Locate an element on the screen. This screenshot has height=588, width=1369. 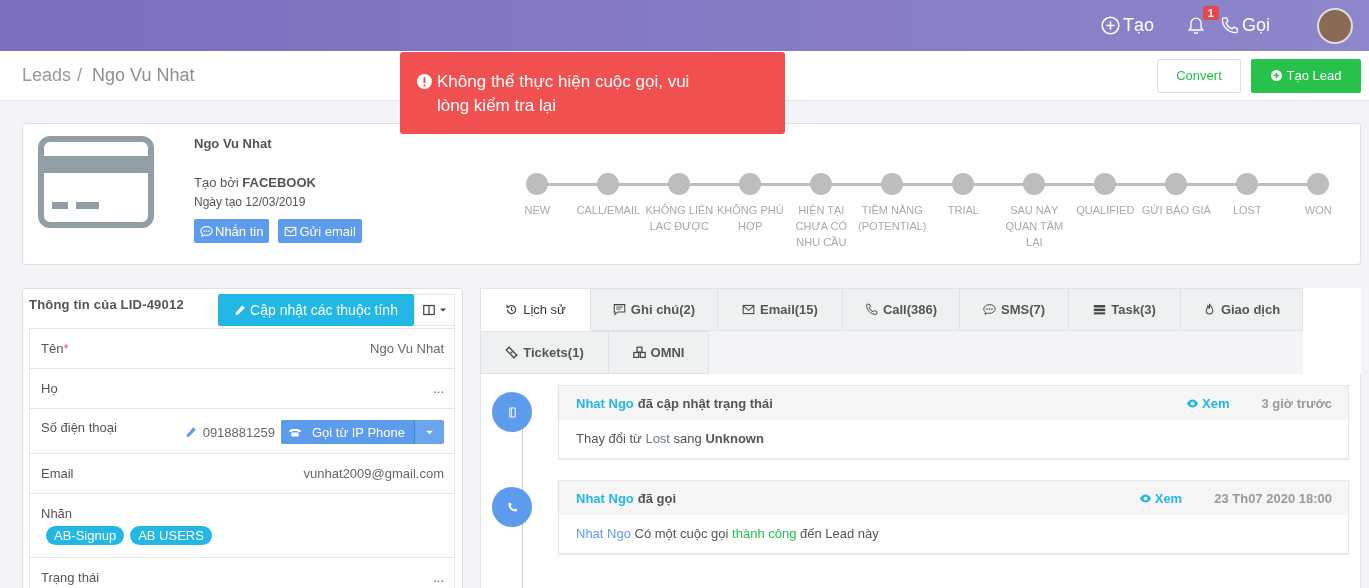
stage-label: KHÔNG LIÊN LẠC ĐƯỢC is located at coordinates (679, 218).